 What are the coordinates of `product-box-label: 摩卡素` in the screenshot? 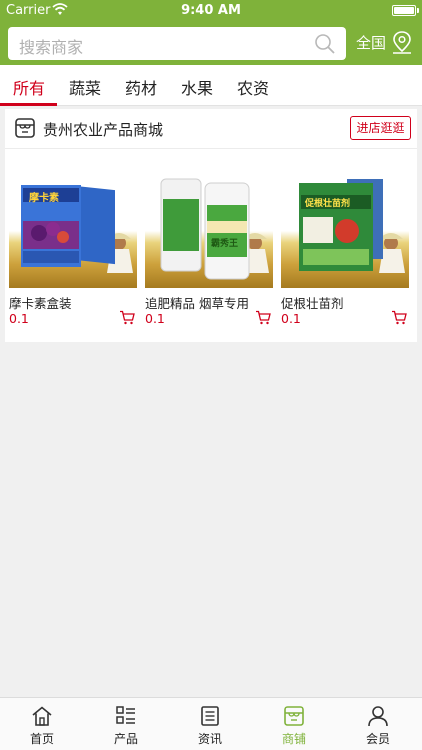 It's located at (44, 198).